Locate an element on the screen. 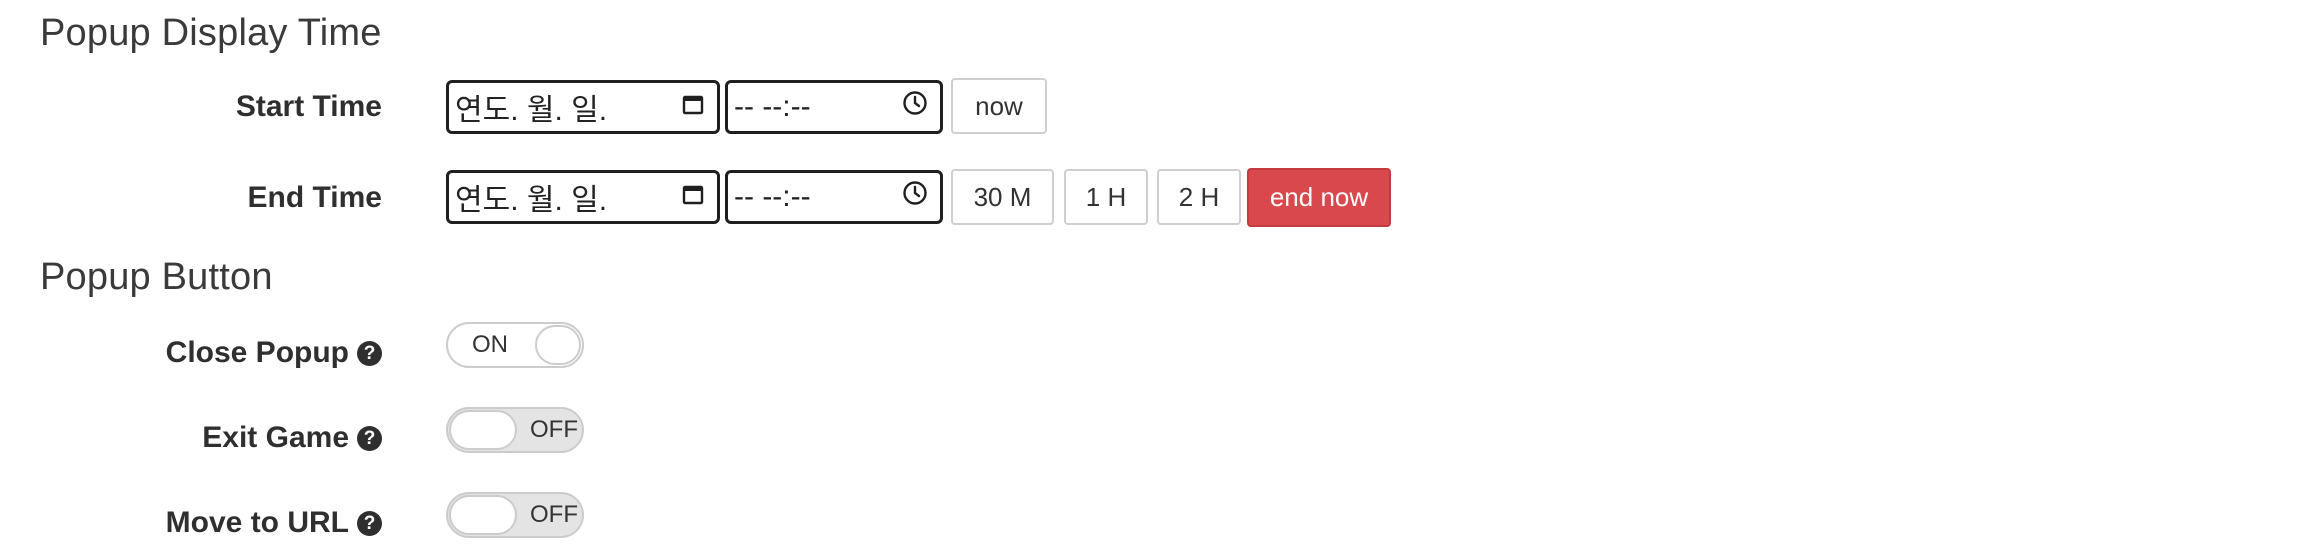 This screenshot has width=2314, height=558. start-date-value: 연도. 월. 일. is located at coordinates (531, 110).